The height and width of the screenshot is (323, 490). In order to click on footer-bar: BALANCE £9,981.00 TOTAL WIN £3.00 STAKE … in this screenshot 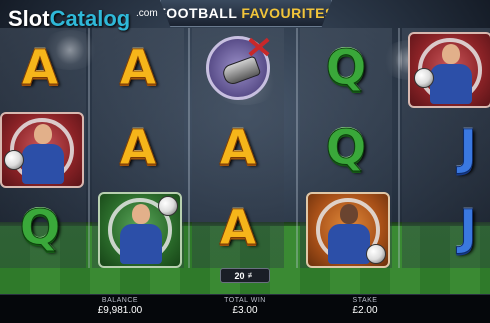, I will do `click(245, 308)`.